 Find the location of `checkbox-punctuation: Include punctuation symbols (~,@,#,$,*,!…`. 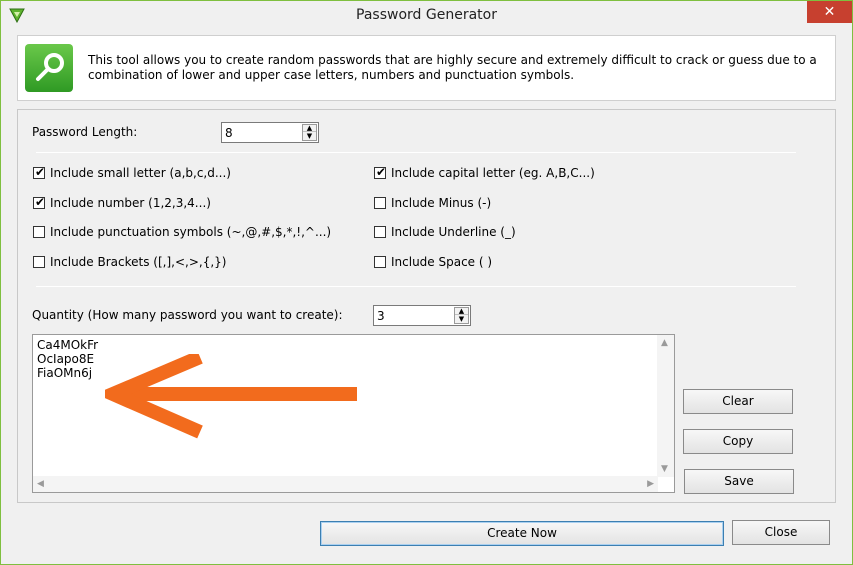

checkbox-punctuation: Include punctuation symbols (~,@,#,$,*,!… is located at coordinates (182, 232).